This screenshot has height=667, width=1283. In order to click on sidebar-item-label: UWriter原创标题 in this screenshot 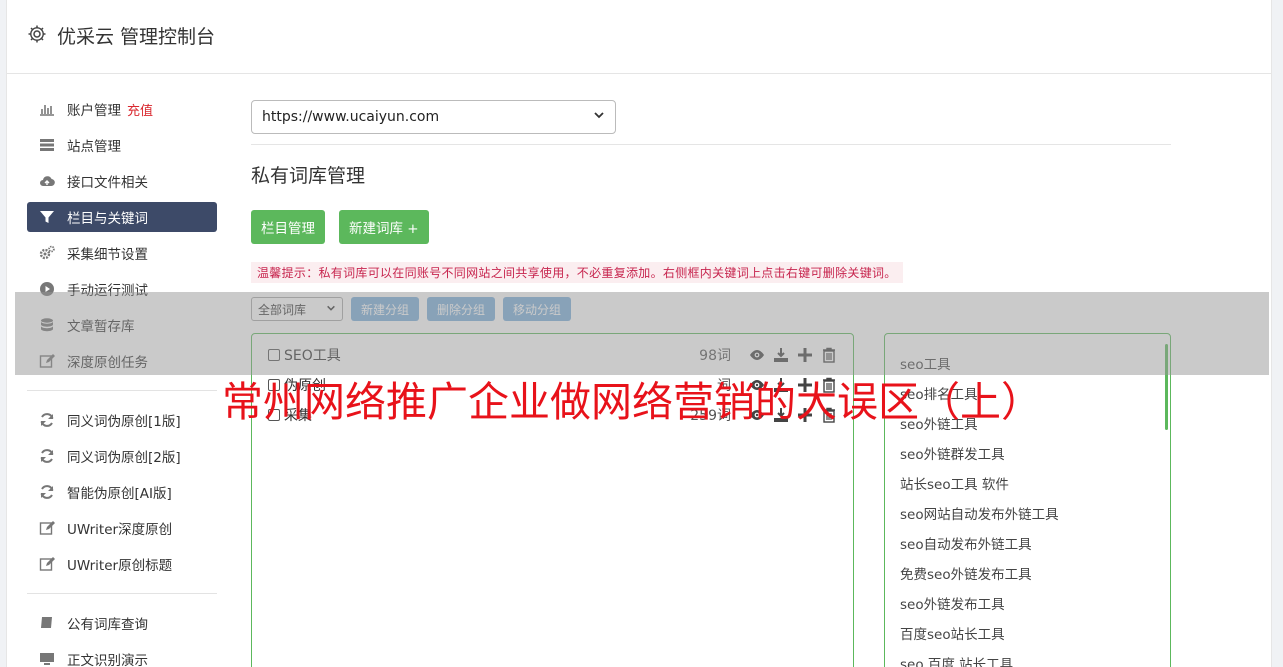, I will do `click(120, 566)`.